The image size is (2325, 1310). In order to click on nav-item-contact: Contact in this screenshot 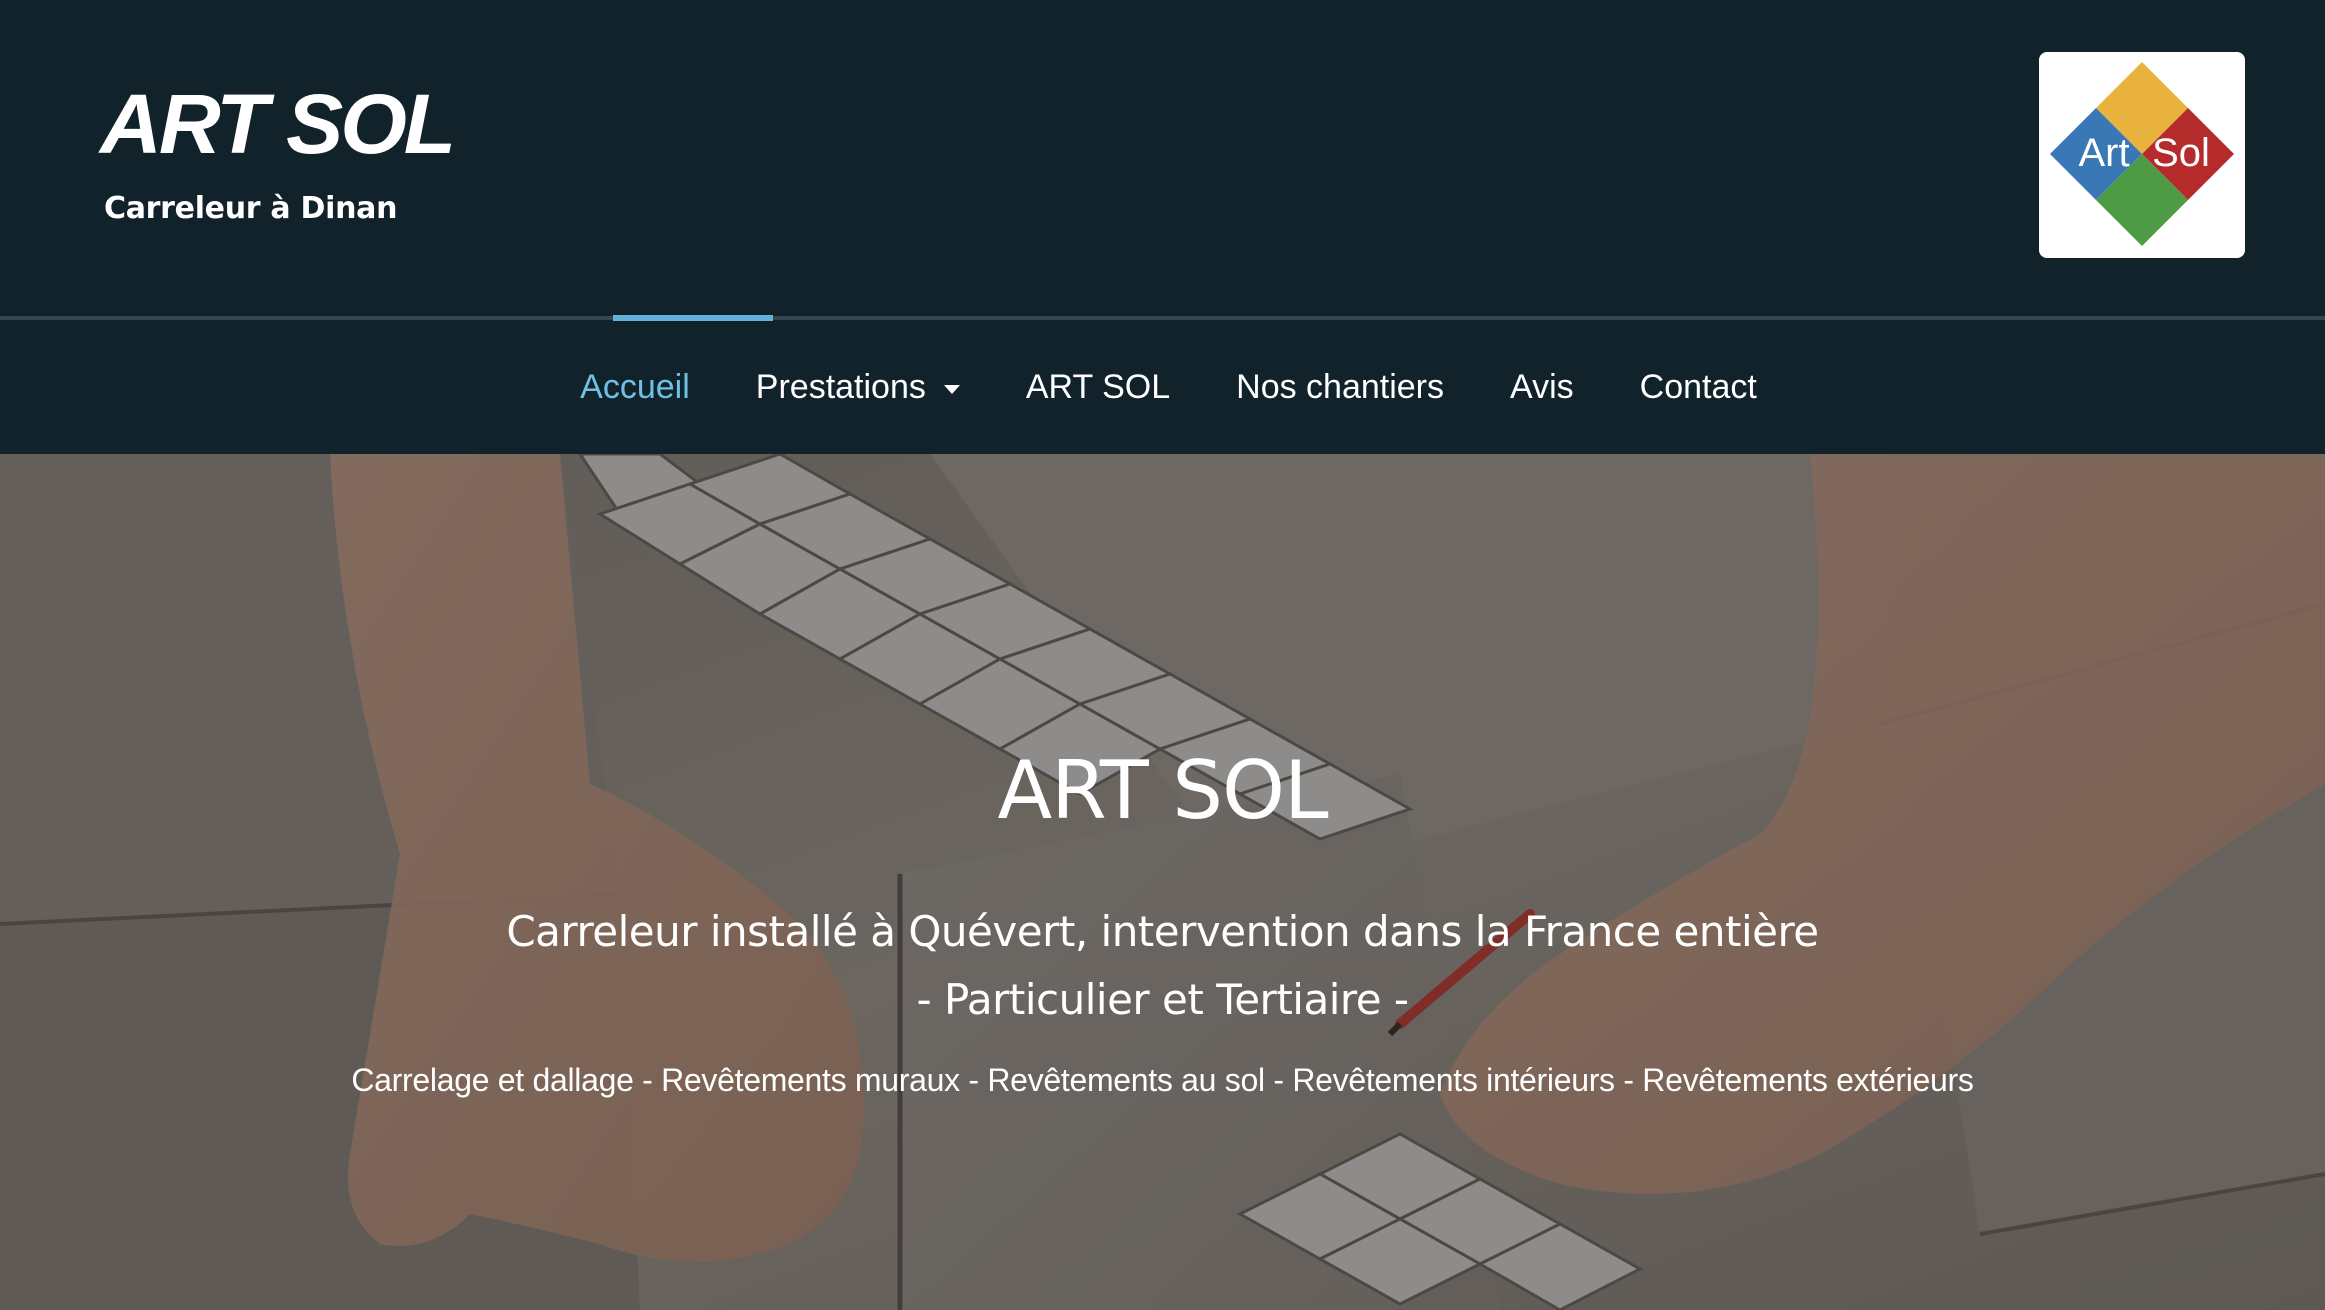, I will do `click(1698, 387)`.